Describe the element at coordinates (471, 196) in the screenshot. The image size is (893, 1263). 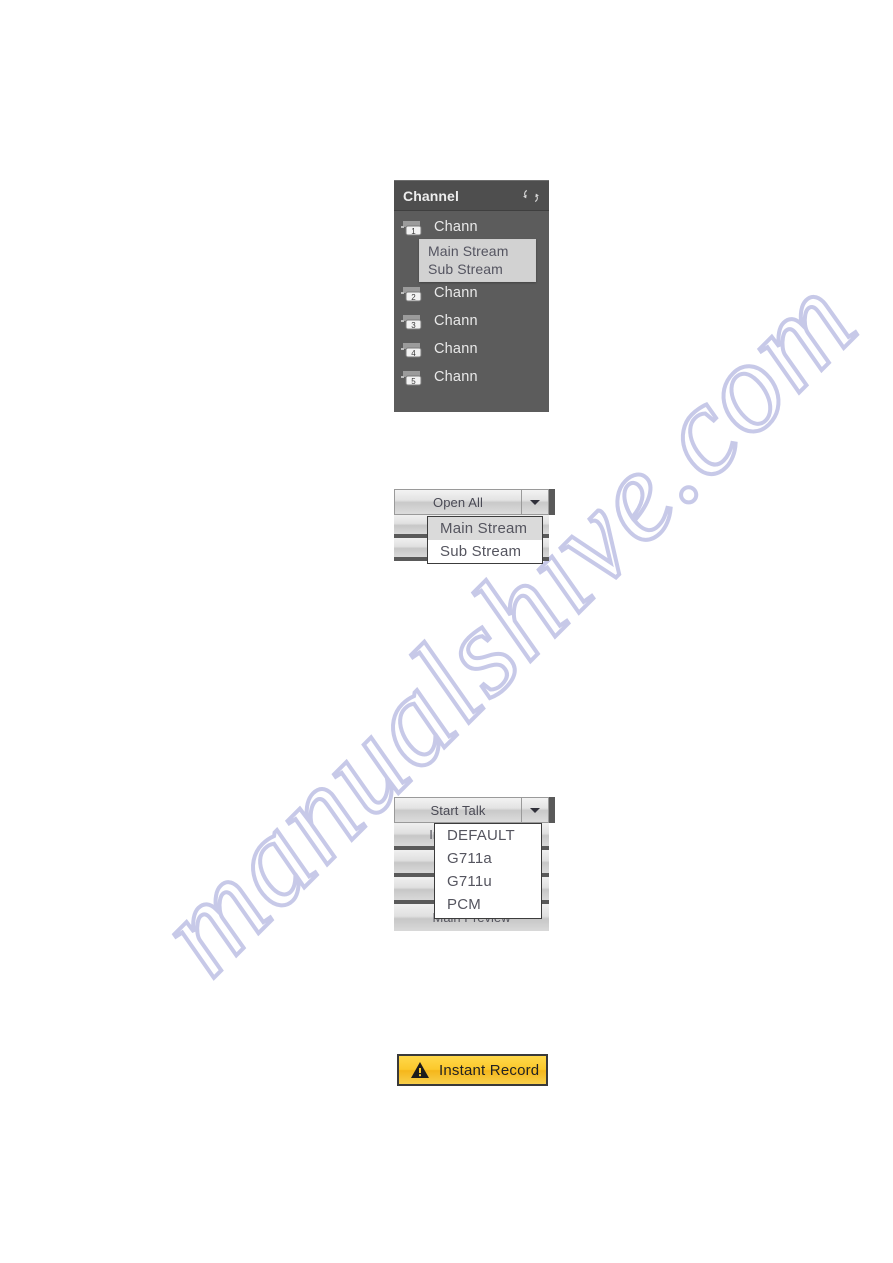
I see `channel-panel-header: Channel` at that location.